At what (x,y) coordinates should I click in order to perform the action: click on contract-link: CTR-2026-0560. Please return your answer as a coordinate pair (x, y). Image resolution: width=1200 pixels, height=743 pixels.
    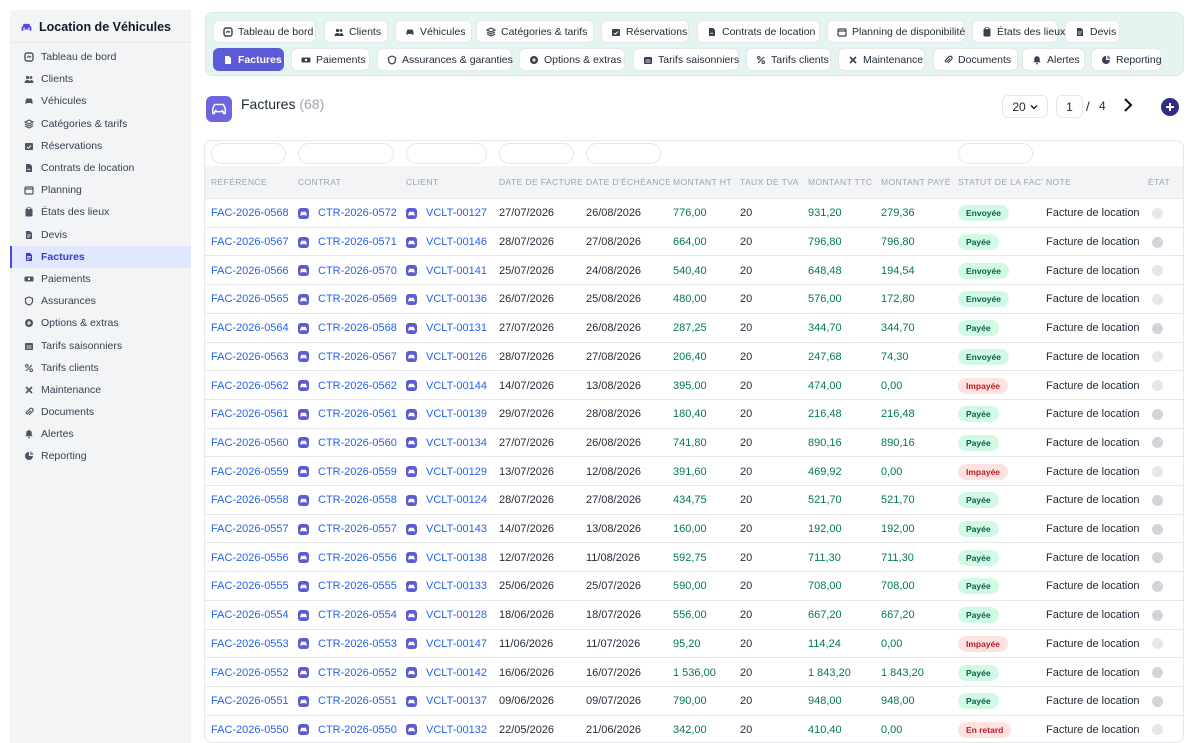
    Looking at the image, I should click on (357, 443).